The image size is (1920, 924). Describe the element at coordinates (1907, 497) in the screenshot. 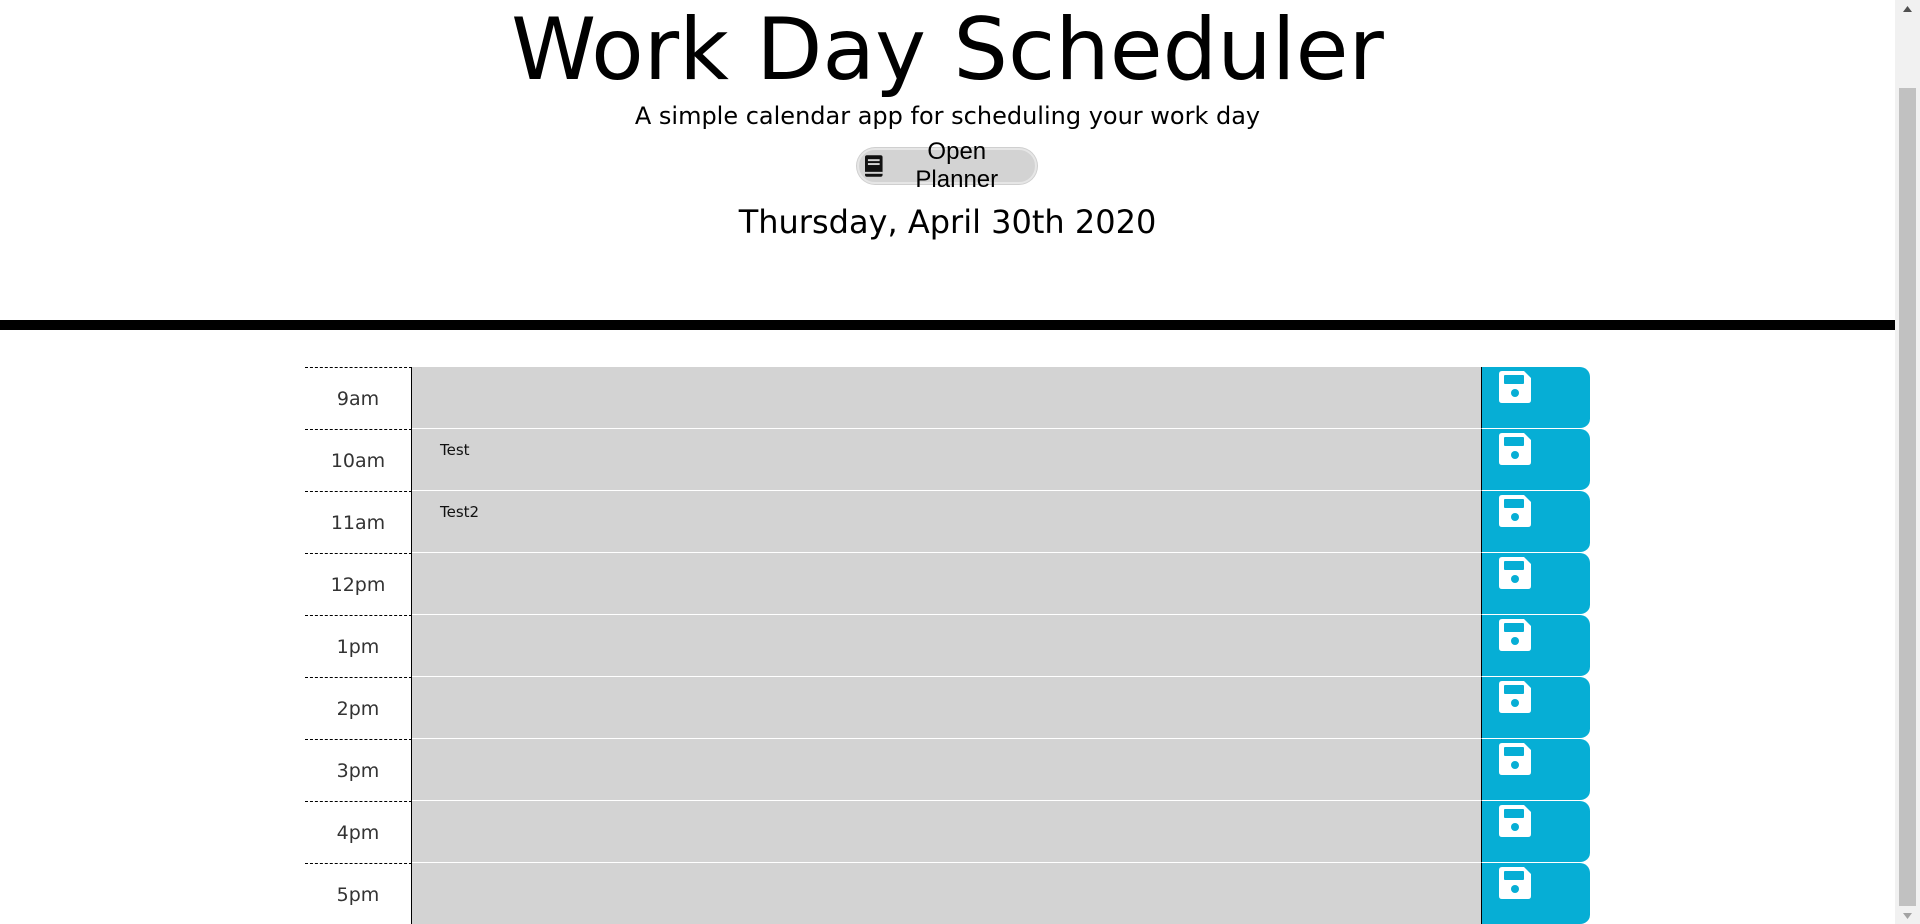

I see `scroll-thumb` at that location.